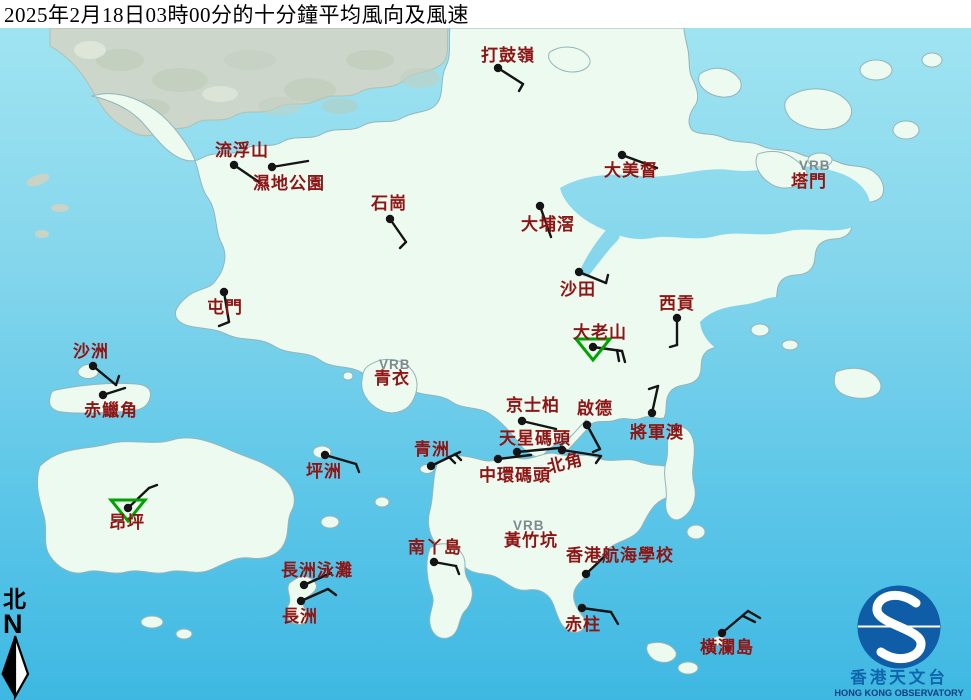 This screenshot has width=971, height=700. What do you see at coordinates (388, 203) in the screenshot?
I see `station-label: 石崗` at bounding box center [388, 203].